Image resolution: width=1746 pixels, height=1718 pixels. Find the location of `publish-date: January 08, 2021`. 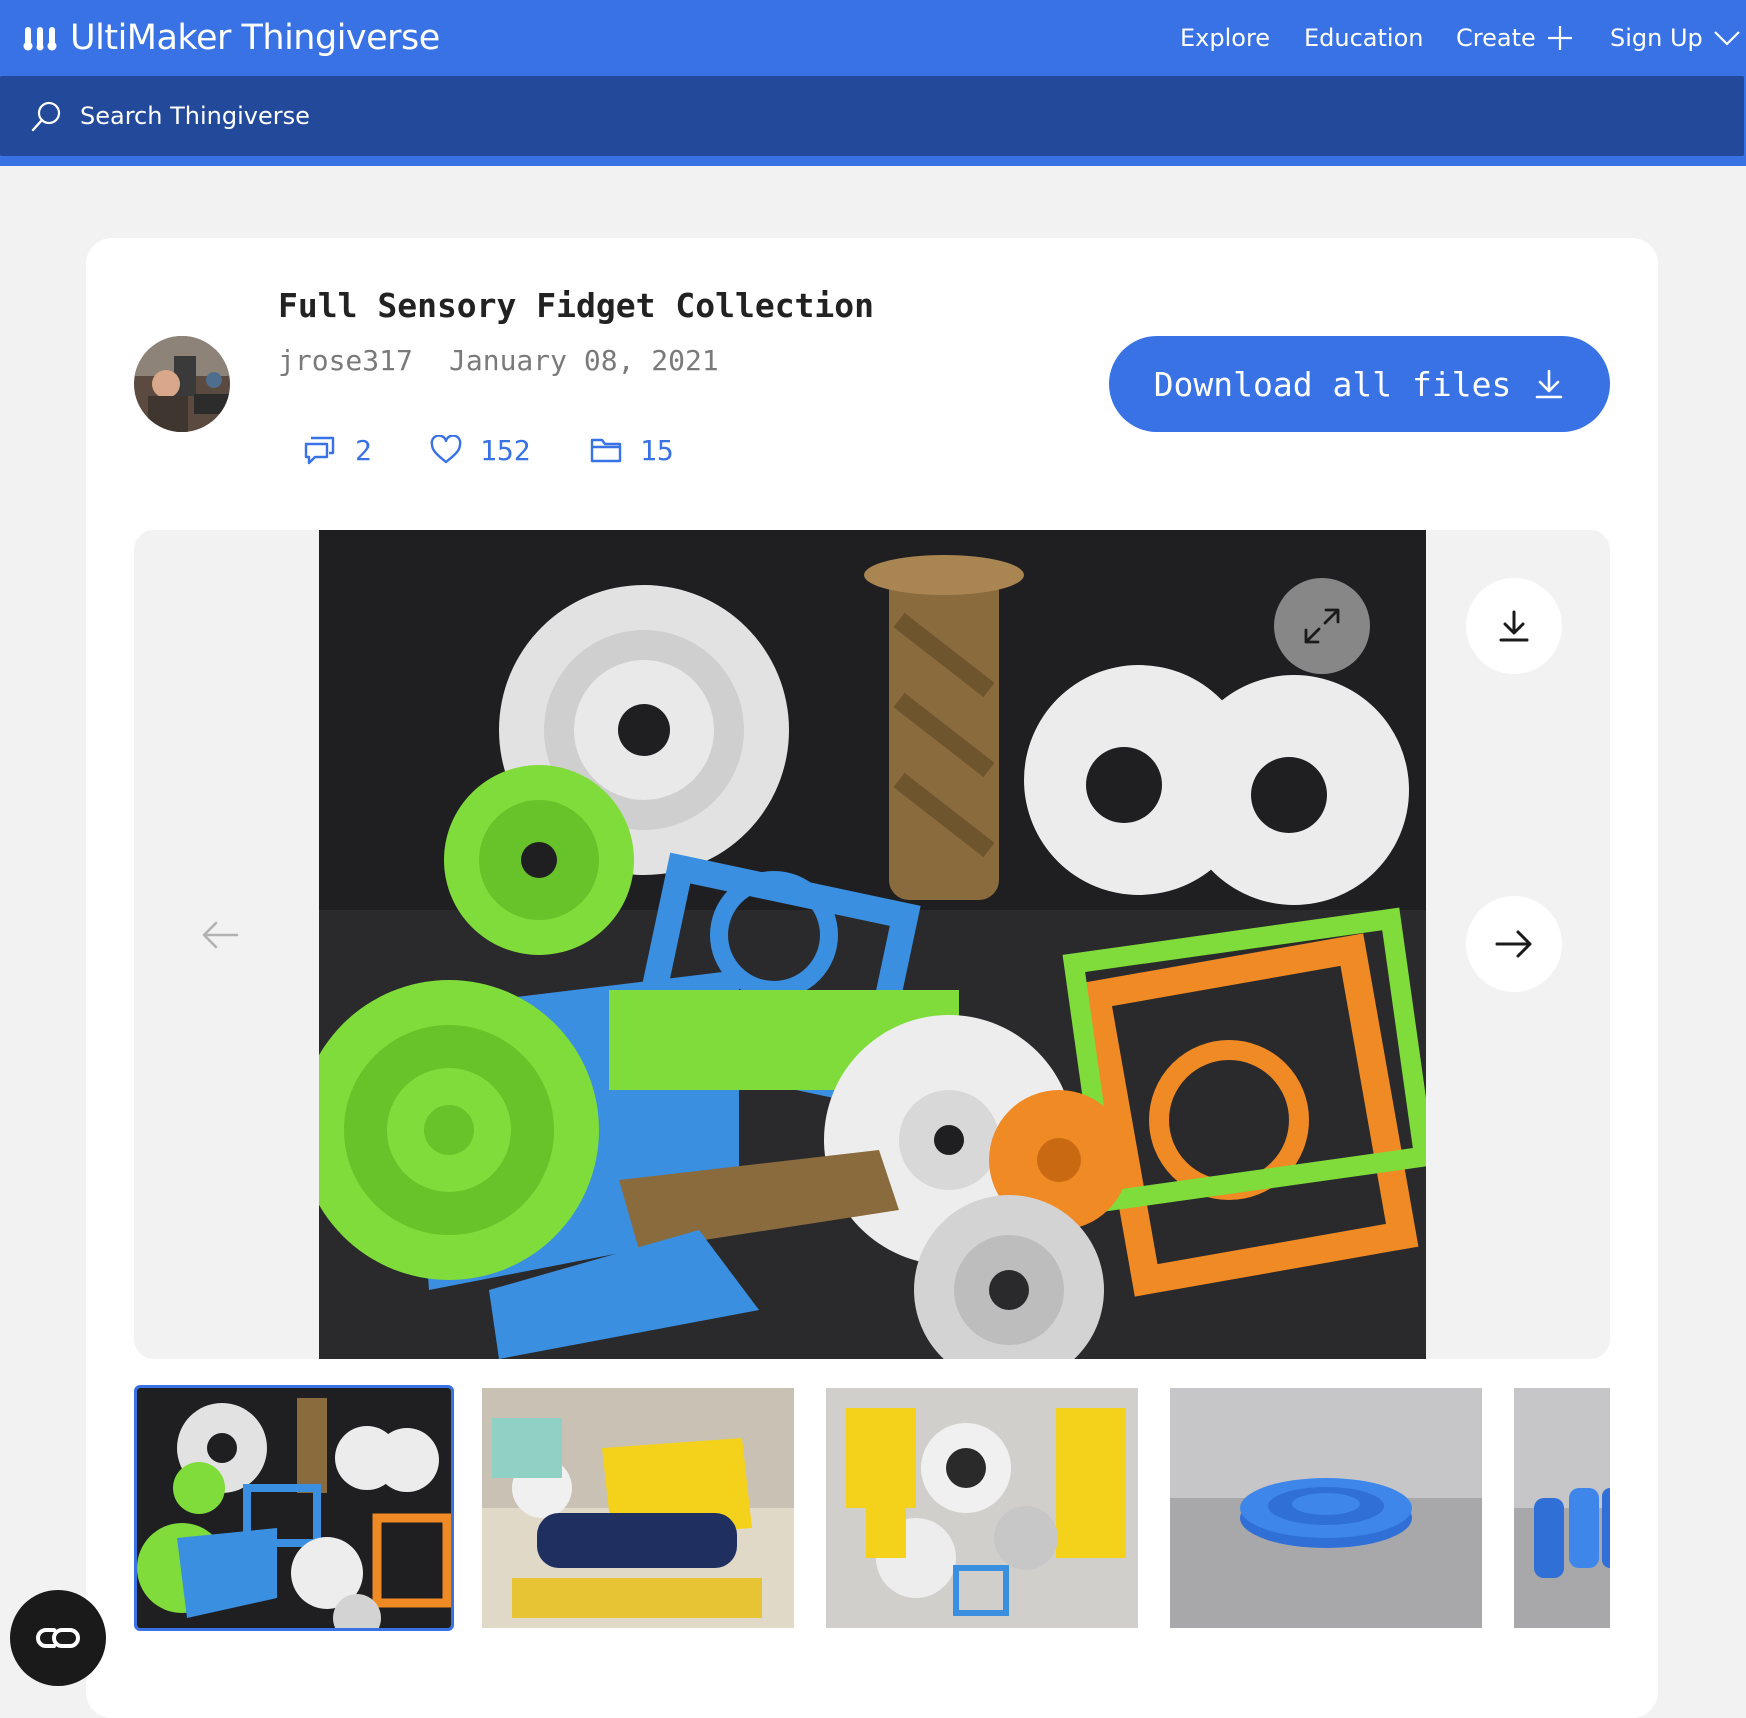

publish-date: January 08, 2021 is located at coordinates (584, 360).